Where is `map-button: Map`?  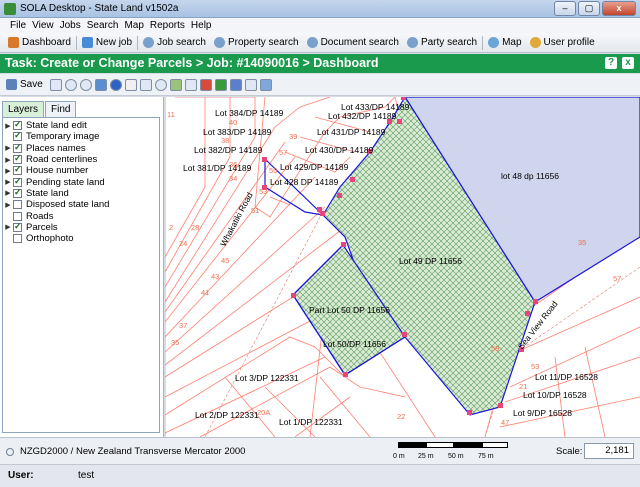
map-button: Map is located at coordinates (504, 43).